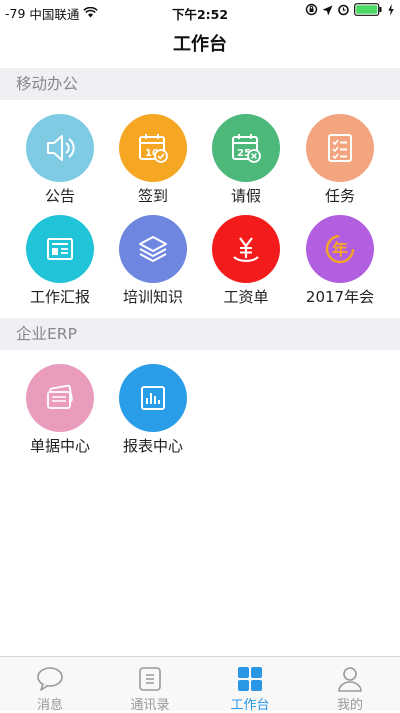 The width and height of the screenshot is (400, 713). I want to click on yen-icon, so click(246, 249).